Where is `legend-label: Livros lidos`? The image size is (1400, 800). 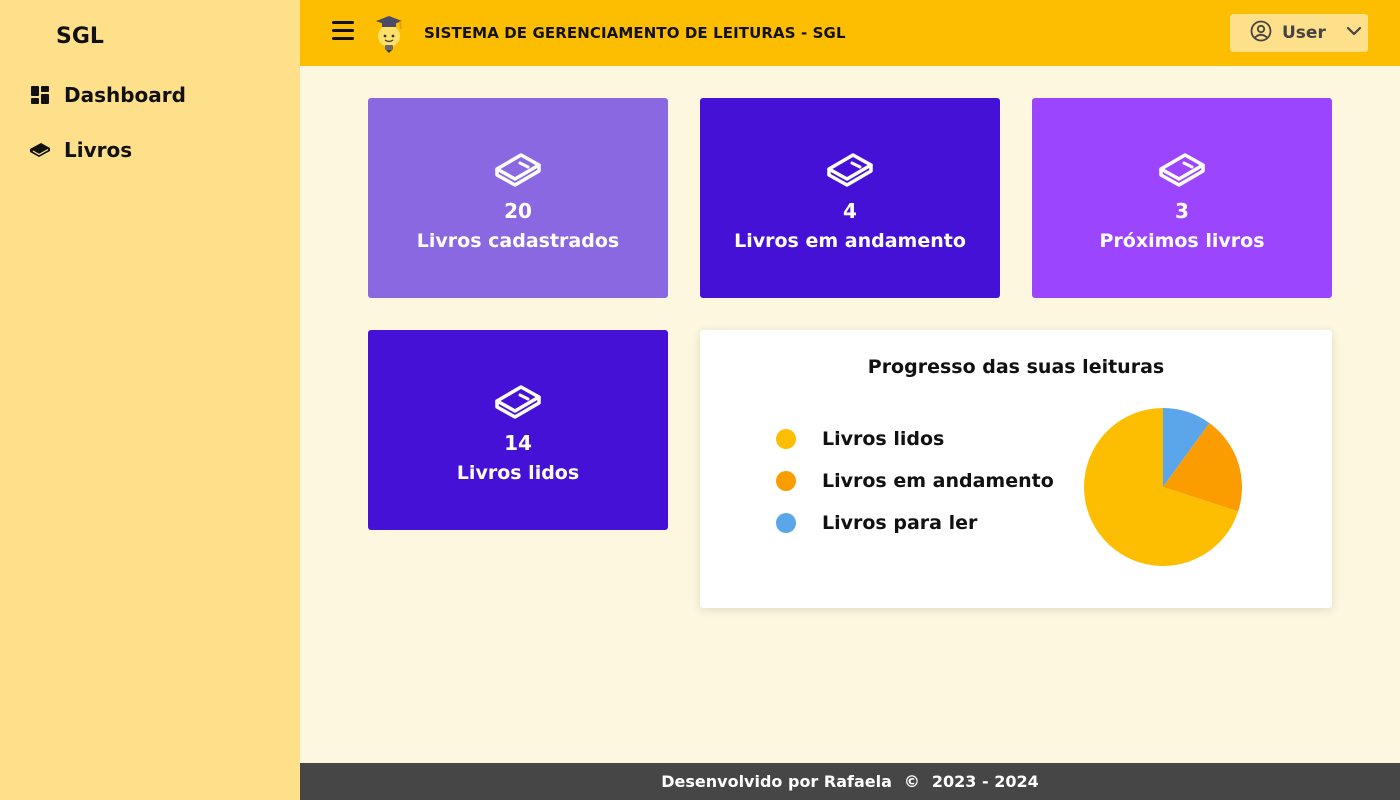 legend-label: Livros lidos is located at coordinates (883, 439).